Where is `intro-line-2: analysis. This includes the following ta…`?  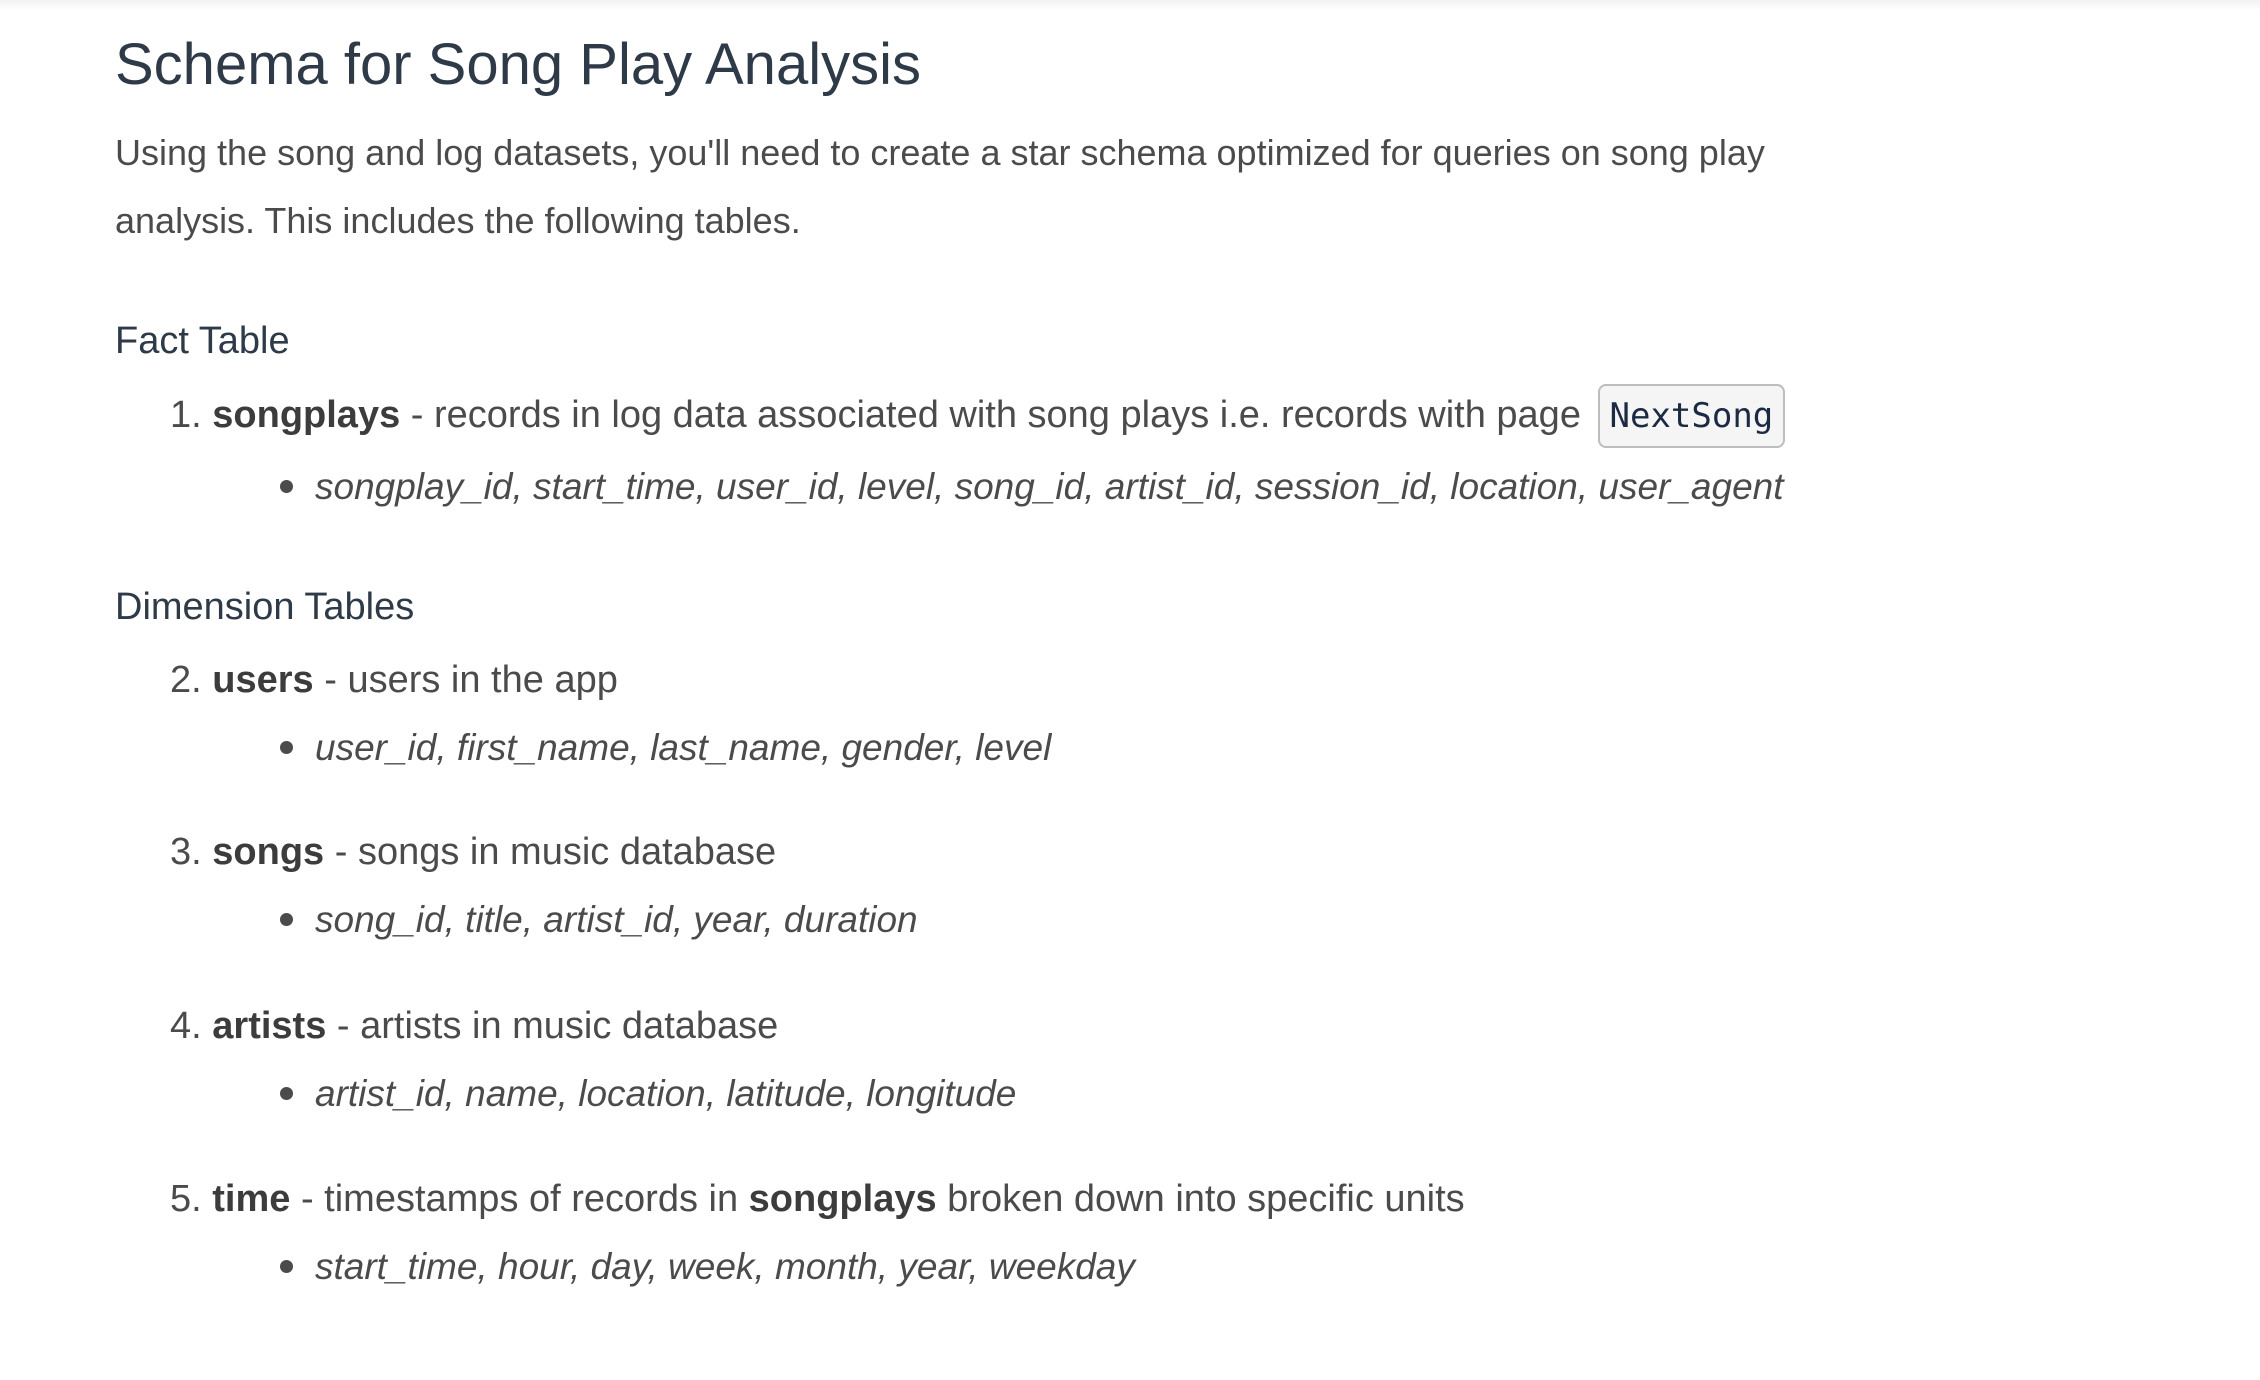 intro-line-2: analysis. This includes the following ta… is located at coordinates (458, 220).